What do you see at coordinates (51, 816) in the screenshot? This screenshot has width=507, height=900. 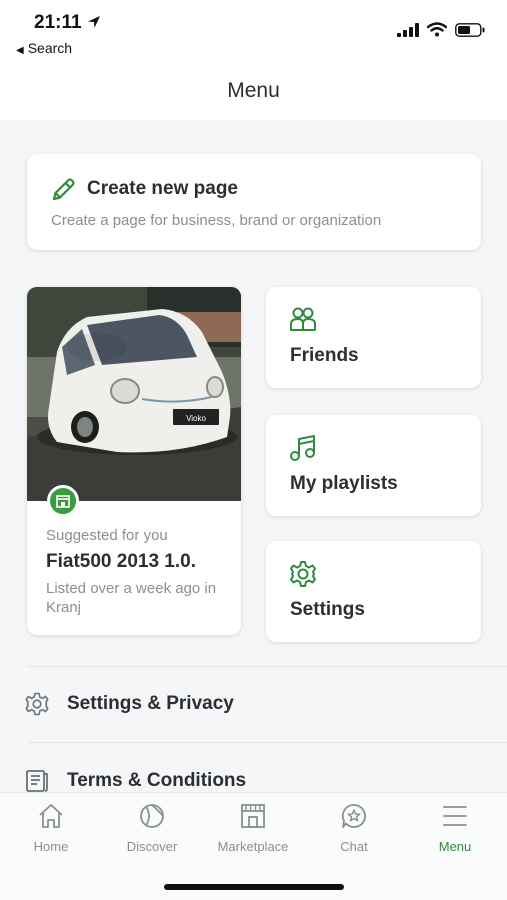 I see `home-icon` at bounding box center [51, 816].